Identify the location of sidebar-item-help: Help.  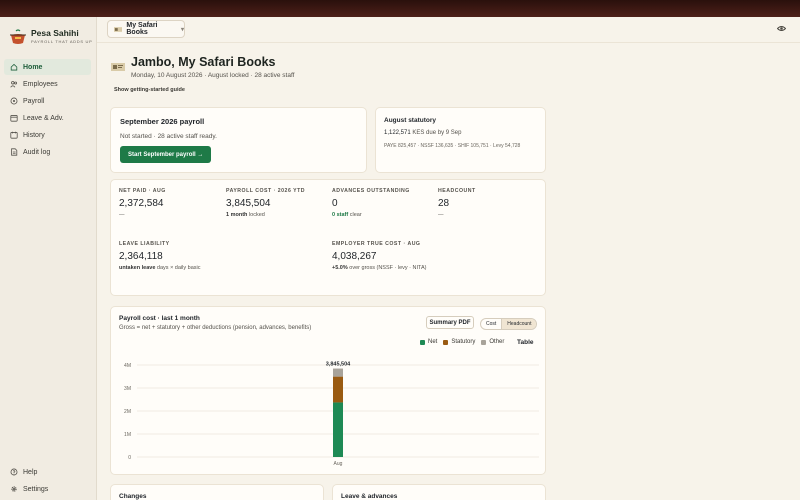
(47, 472).